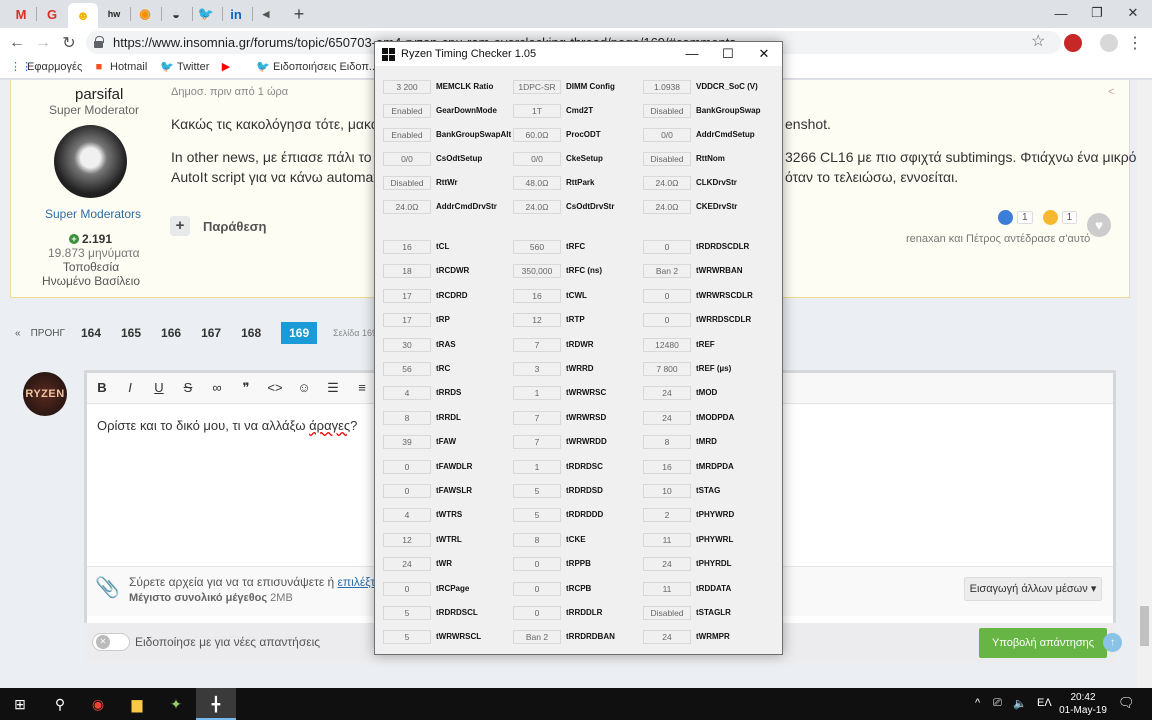  Describe the element at coordinates (578, 54) in the screenshot. I see `dialog-titlebar: Ryzen Timing Checker 1.05 — ☐ ✕` at that location.